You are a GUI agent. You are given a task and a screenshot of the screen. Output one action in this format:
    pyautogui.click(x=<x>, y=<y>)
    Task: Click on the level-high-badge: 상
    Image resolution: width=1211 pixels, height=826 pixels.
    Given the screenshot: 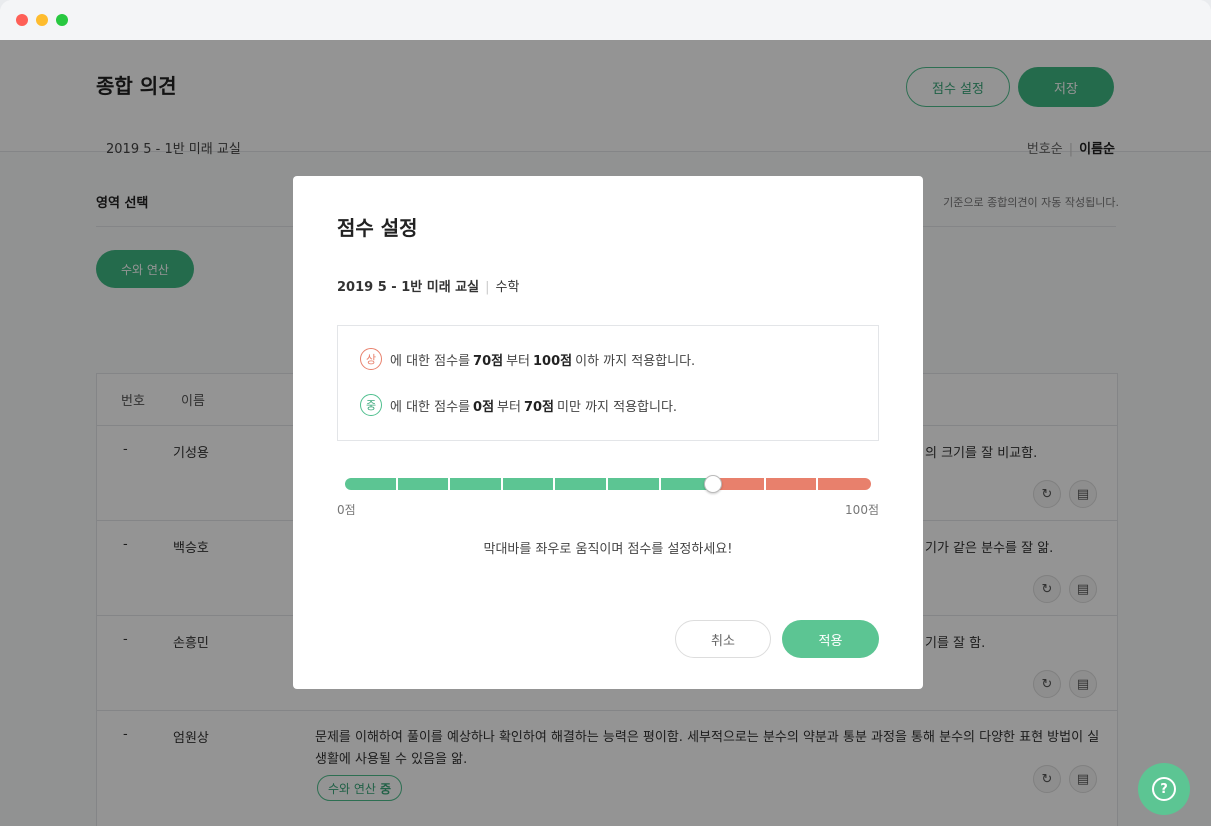 What is the action you would take?
    pyautogui.click(x=371, y=359)
    